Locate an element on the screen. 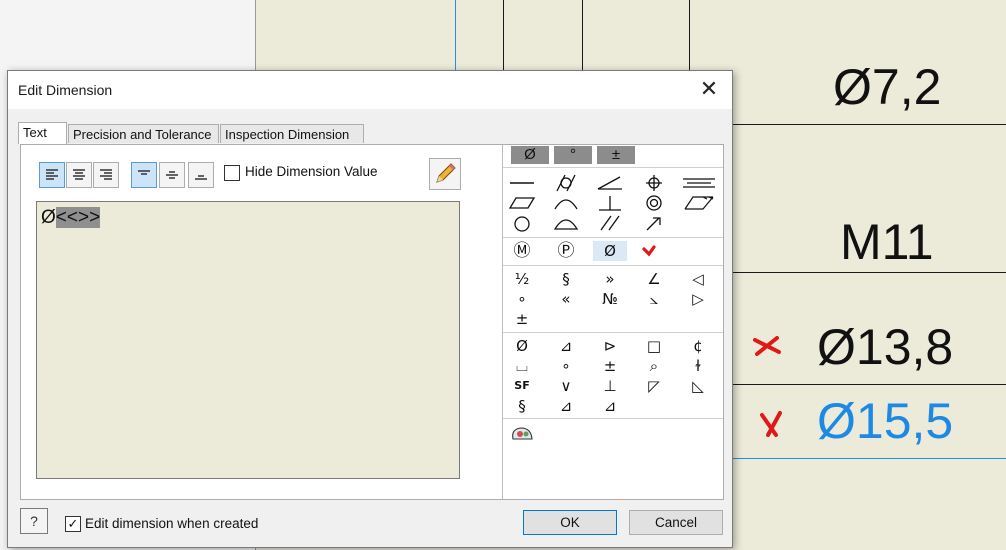  symbol-item: ɫ is located at coordinates (698, 366).